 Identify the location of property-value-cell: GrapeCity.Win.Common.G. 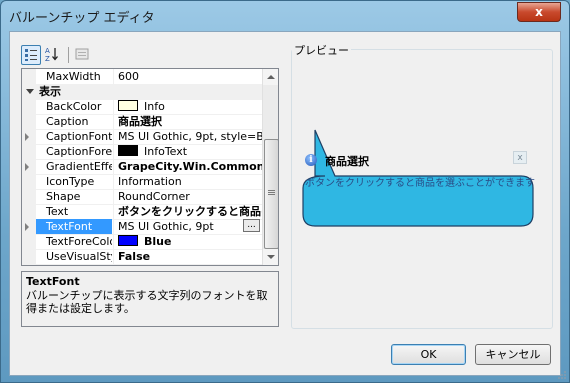
(187, 166).